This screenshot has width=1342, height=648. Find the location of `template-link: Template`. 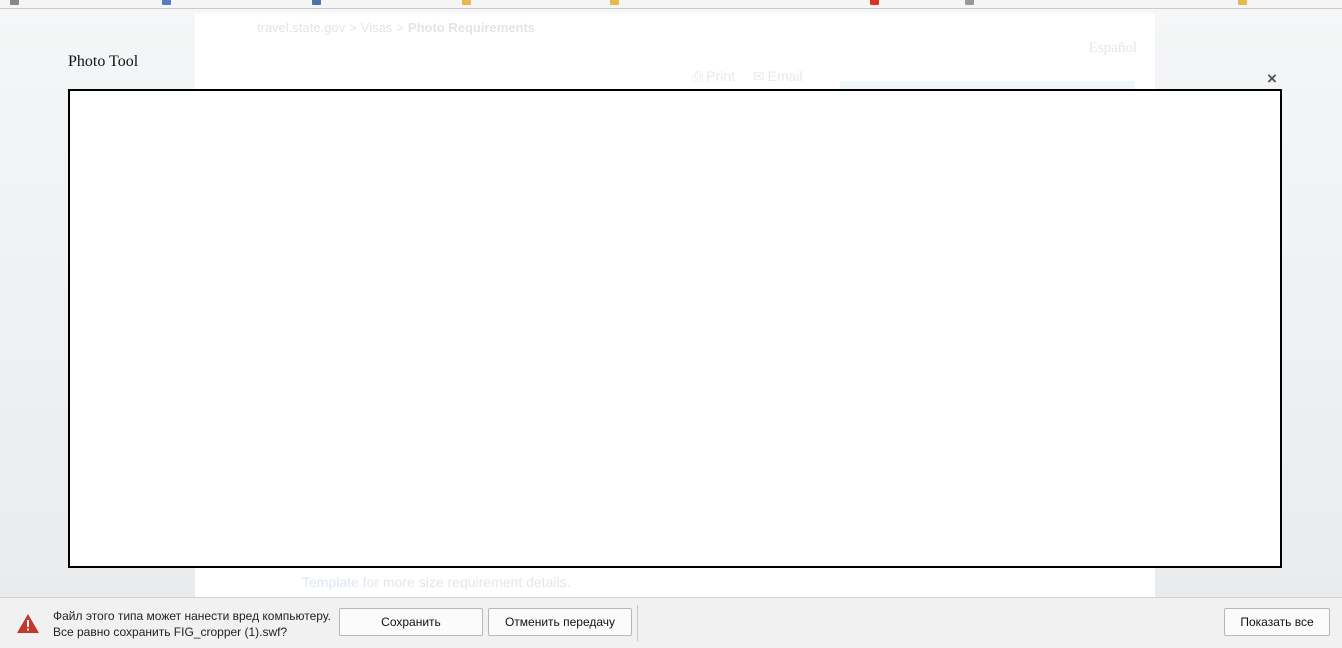

template-link: Template is located at coordinates (330, 582).